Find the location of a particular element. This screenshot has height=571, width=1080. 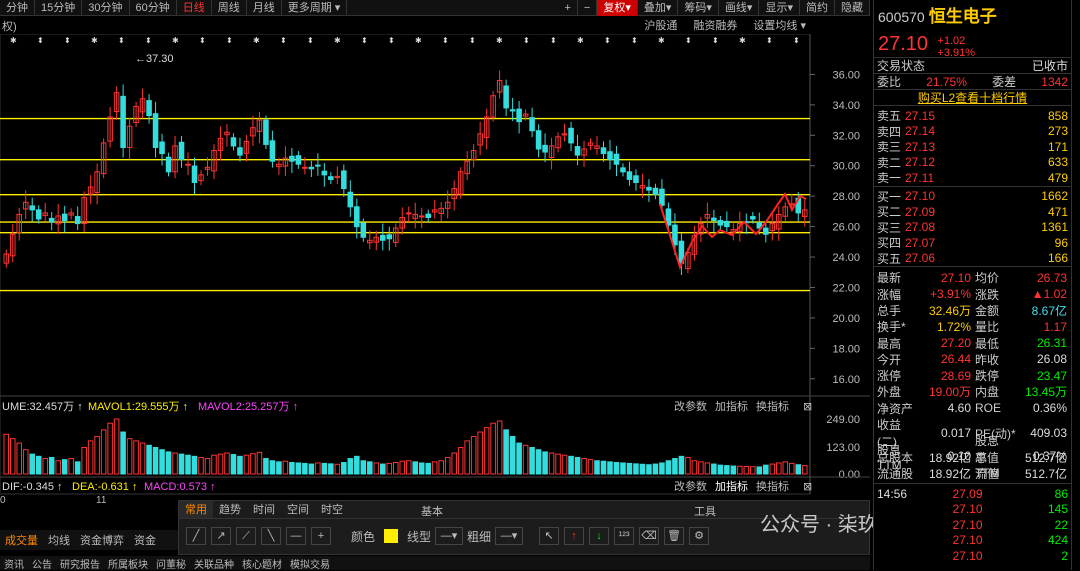

add-icon: + is located at coordinates (321, 536).